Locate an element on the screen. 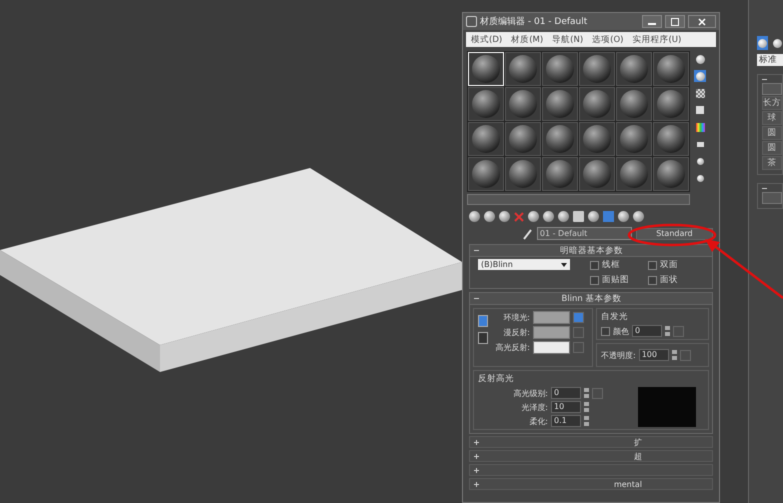  menu-item: 材质(M) is located at coordinates (527, 40).